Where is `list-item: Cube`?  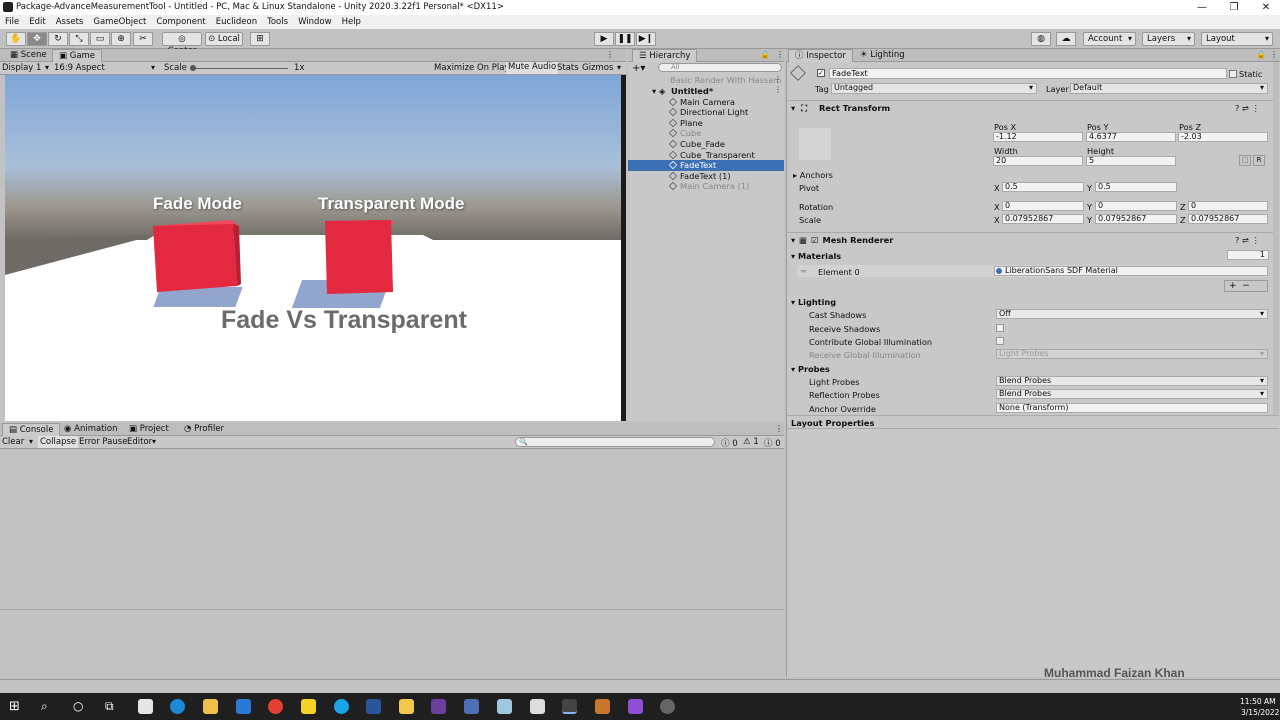 list-item: Cube is located at coordinates (706, 133).